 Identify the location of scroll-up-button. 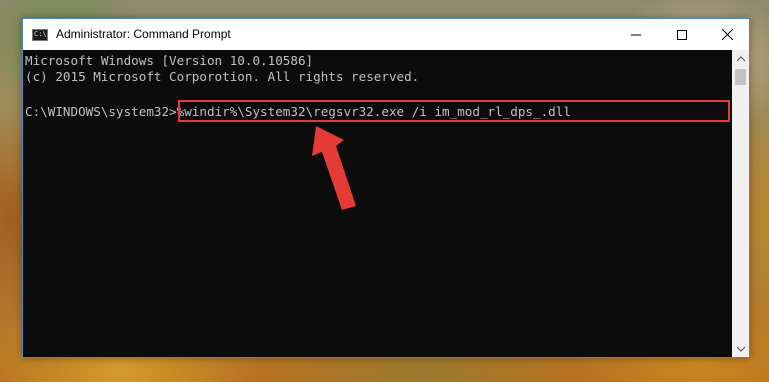
(740, 58).